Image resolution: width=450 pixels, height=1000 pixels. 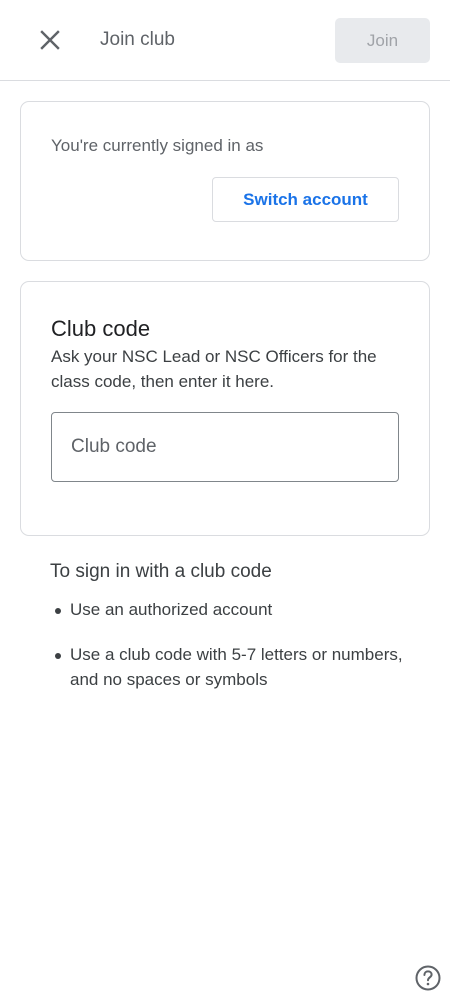 What do you see at coordinates (157, 145) in the screenshot?
I see `signed-in-label: You're currently signed in as` at bounding box center [157, 145].